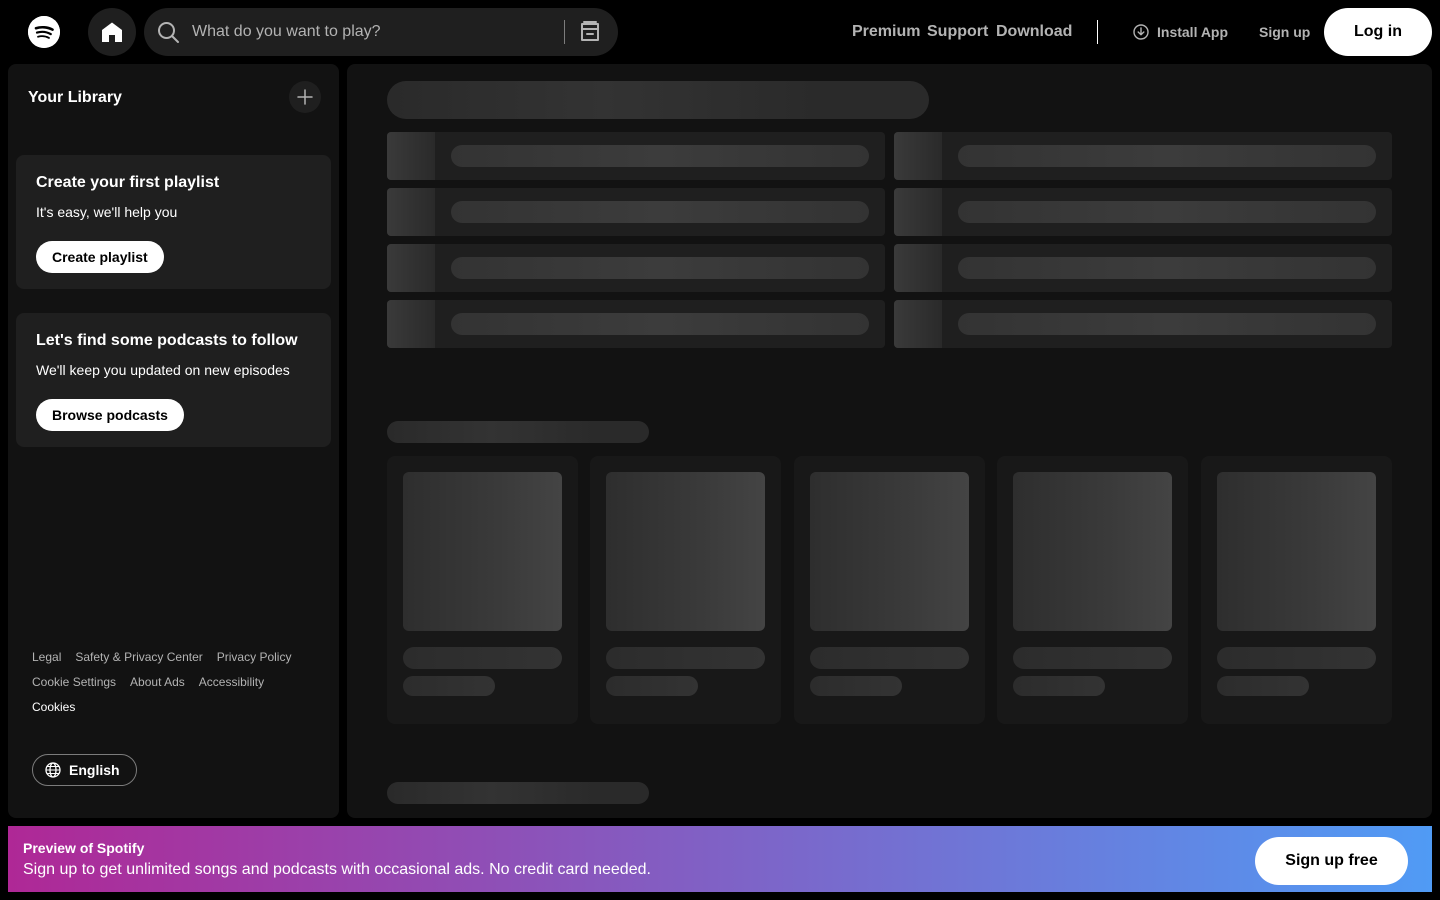  I want to click on search-bar, so click(381, 32).